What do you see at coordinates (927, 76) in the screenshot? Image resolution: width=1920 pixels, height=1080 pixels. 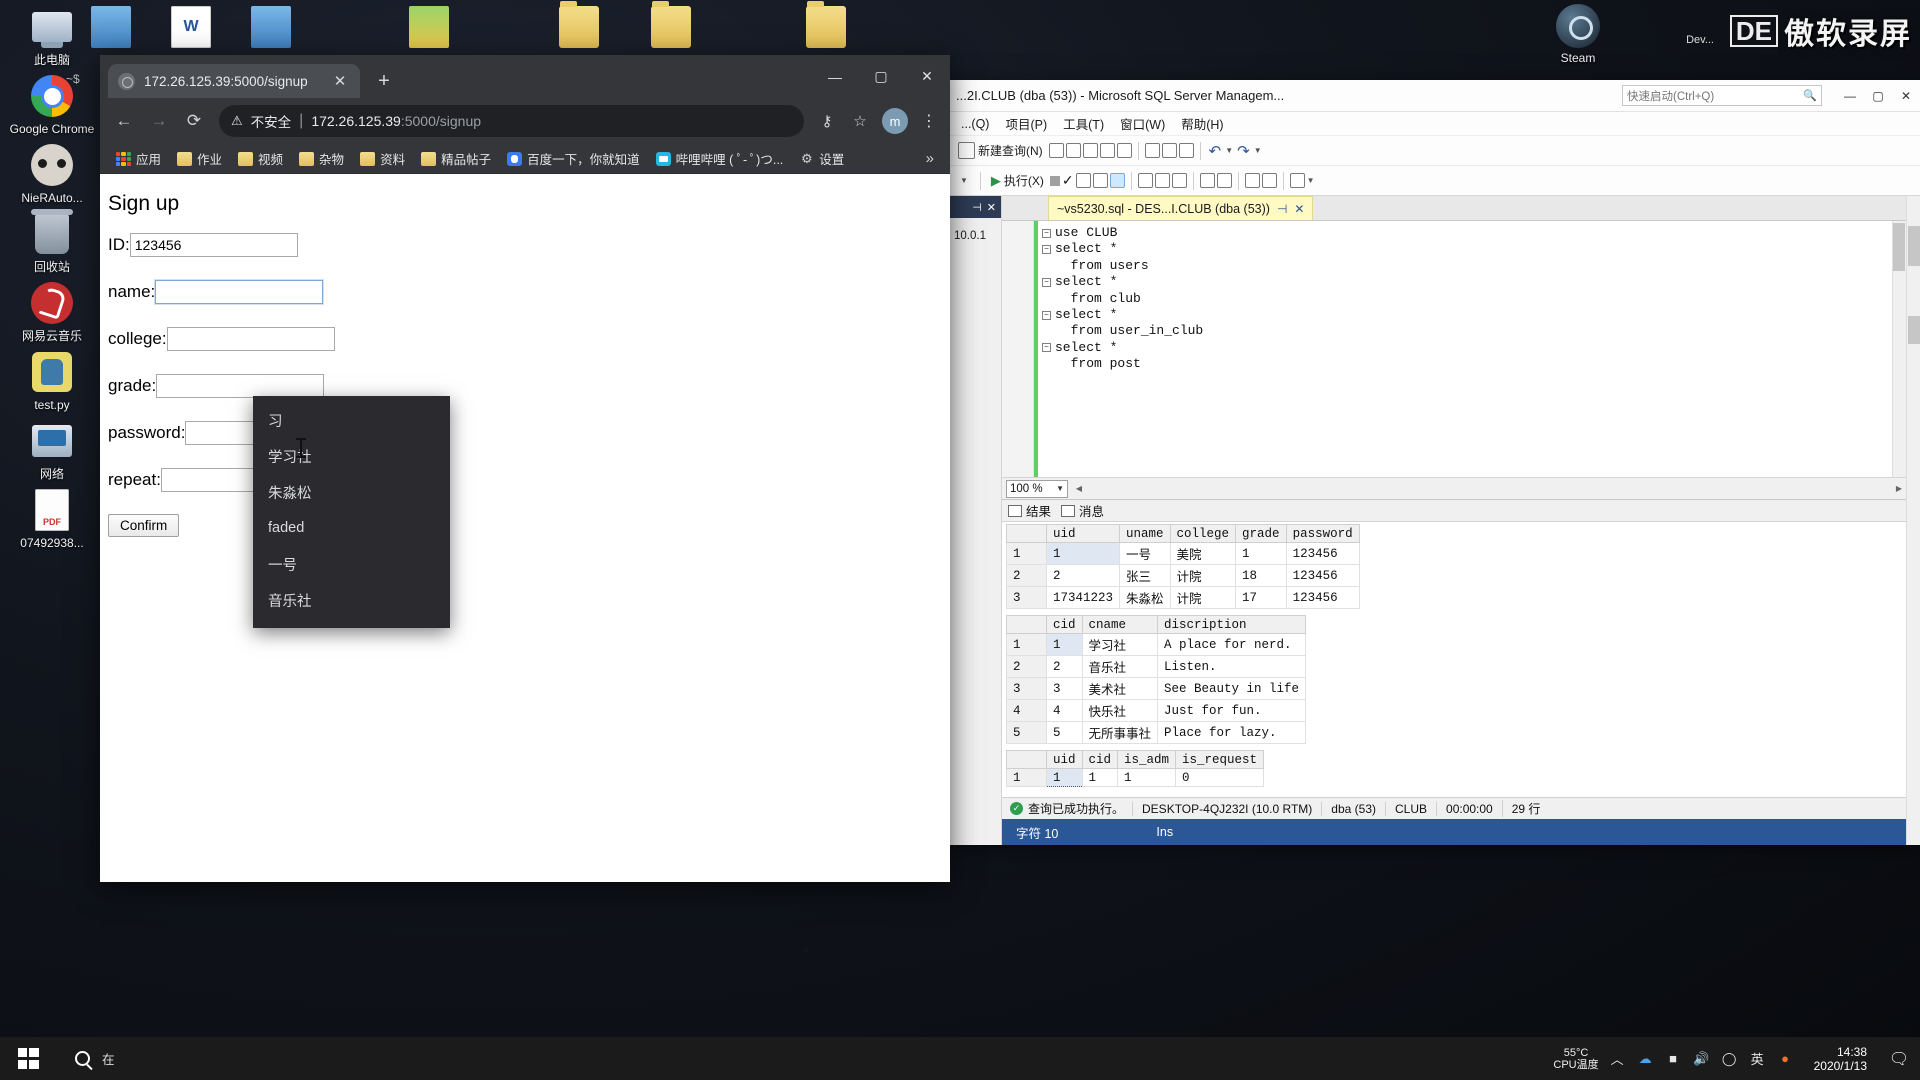 I see `close-button: ✕` at bounding box center [927, 76].